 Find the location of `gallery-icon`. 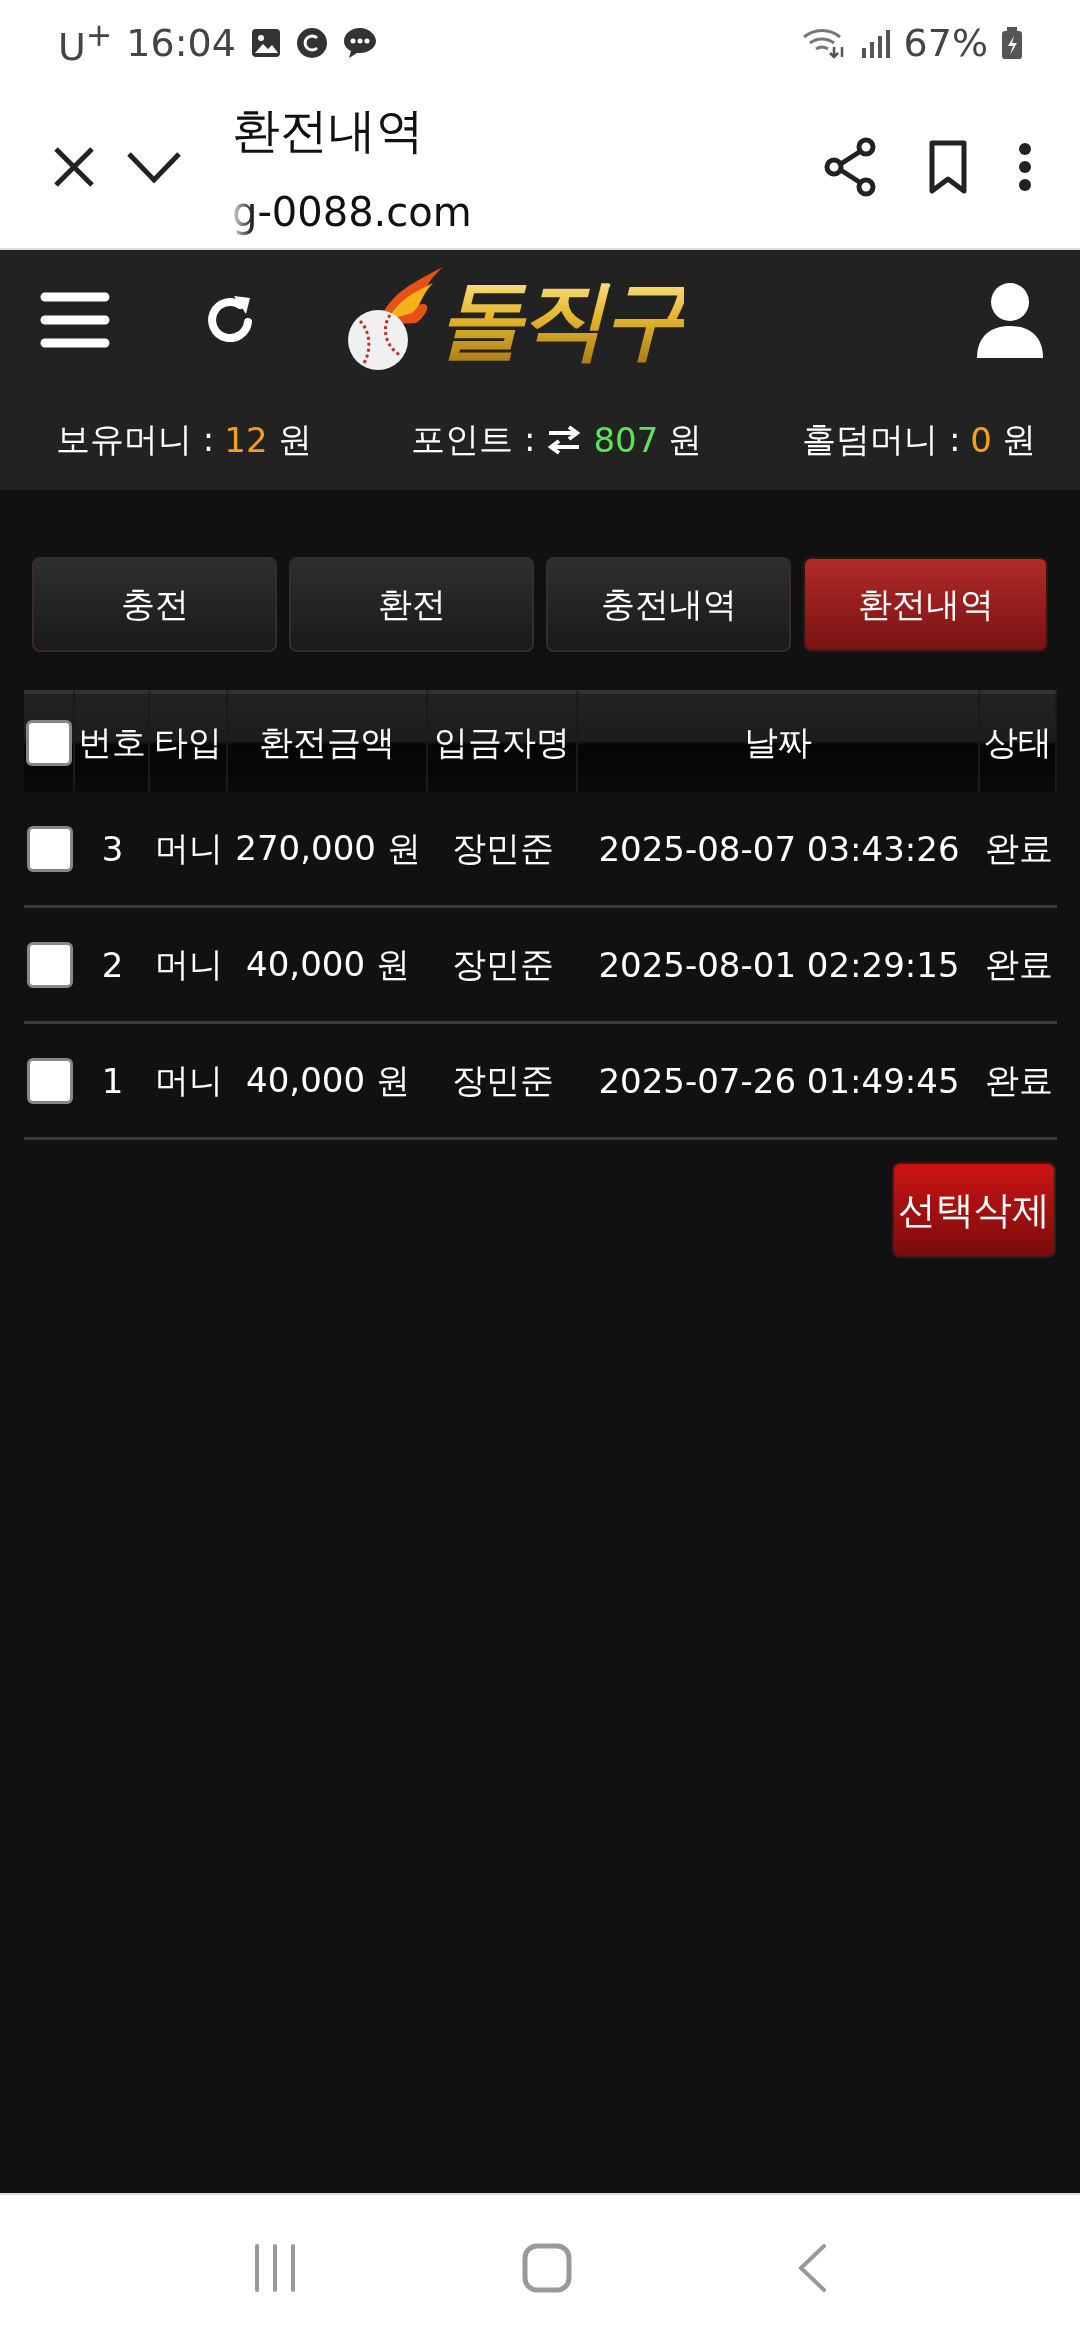

gallery-icon is located at coordinates (265, 43).